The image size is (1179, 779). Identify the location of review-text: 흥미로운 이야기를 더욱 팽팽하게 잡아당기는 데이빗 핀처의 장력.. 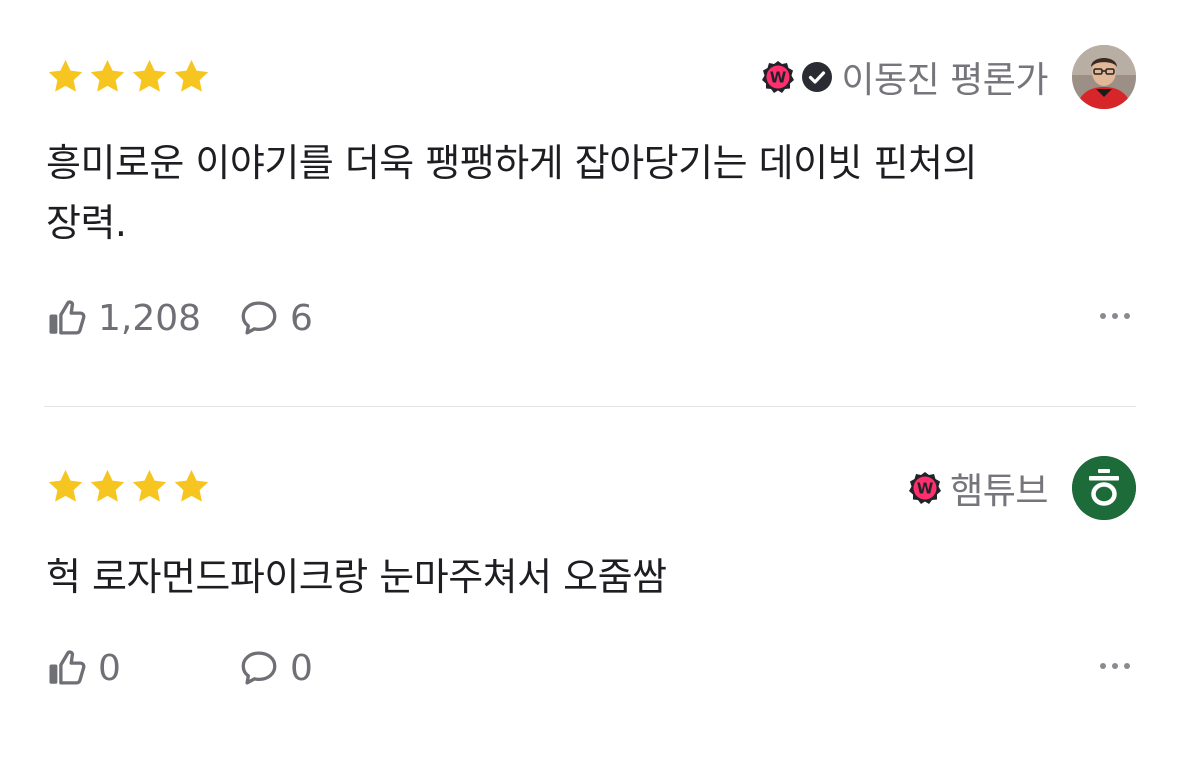
(586, 193).